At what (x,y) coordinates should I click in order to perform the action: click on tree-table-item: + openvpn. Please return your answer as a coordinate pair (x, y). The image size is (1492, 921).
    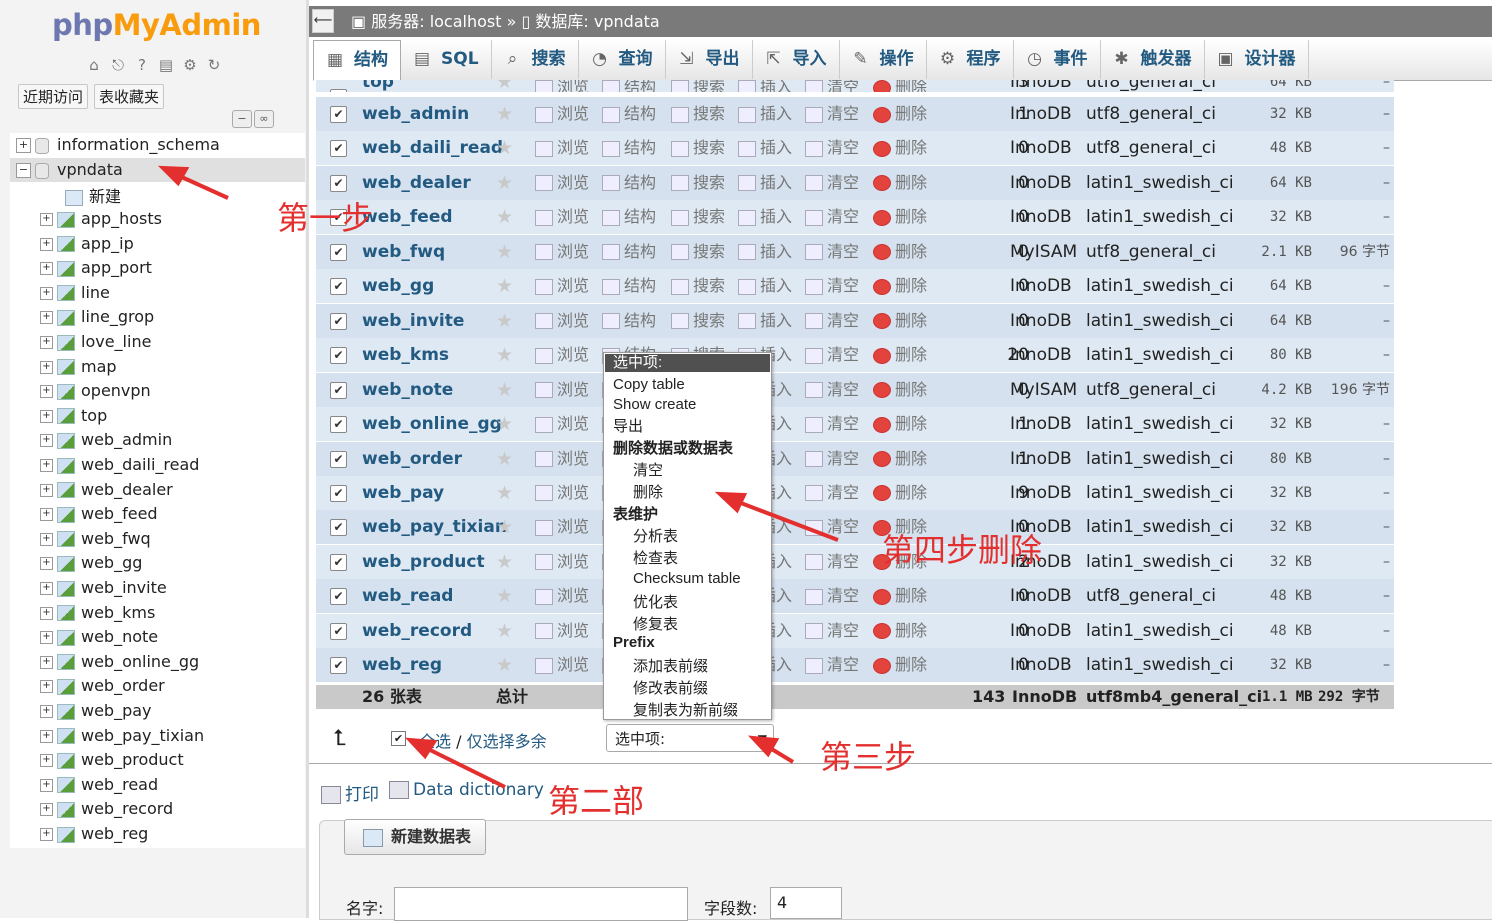
    Looking at the image, I should click on (95, 391).